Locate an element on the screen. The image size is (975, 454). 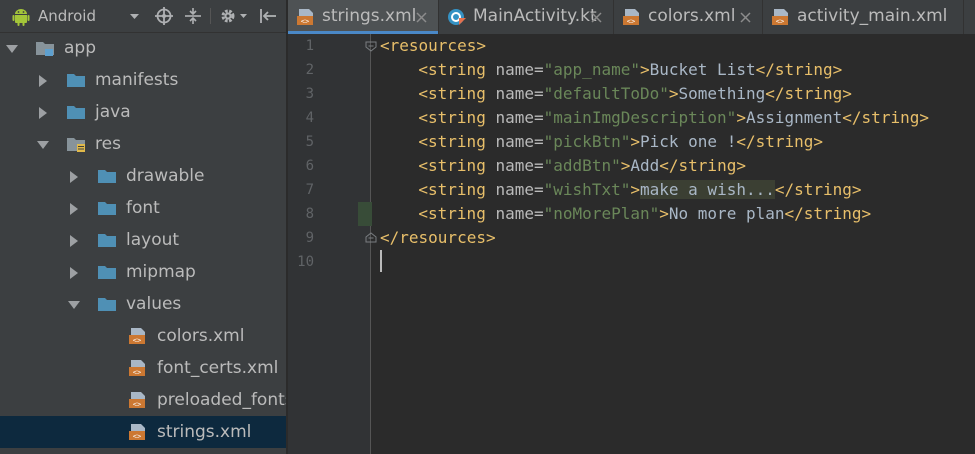
collapse-all-icon is located at coordinates (193, 16).